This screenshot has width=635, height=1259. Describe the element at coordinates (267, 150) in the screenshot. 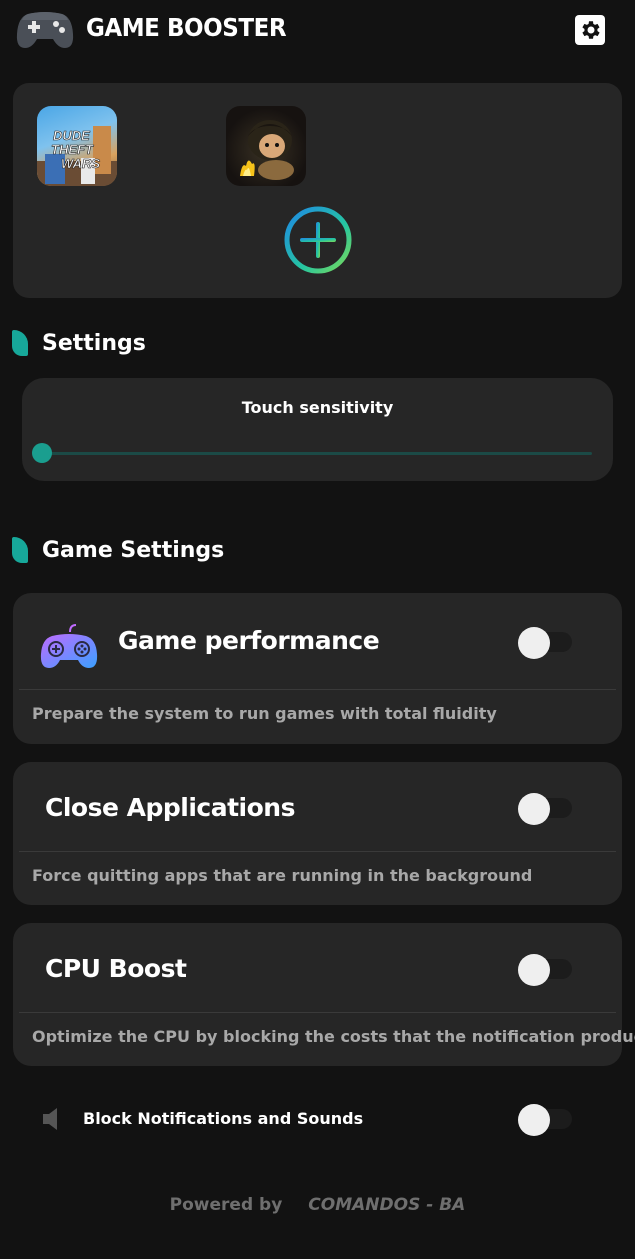

I see `caveman-game-artwork` at that location.